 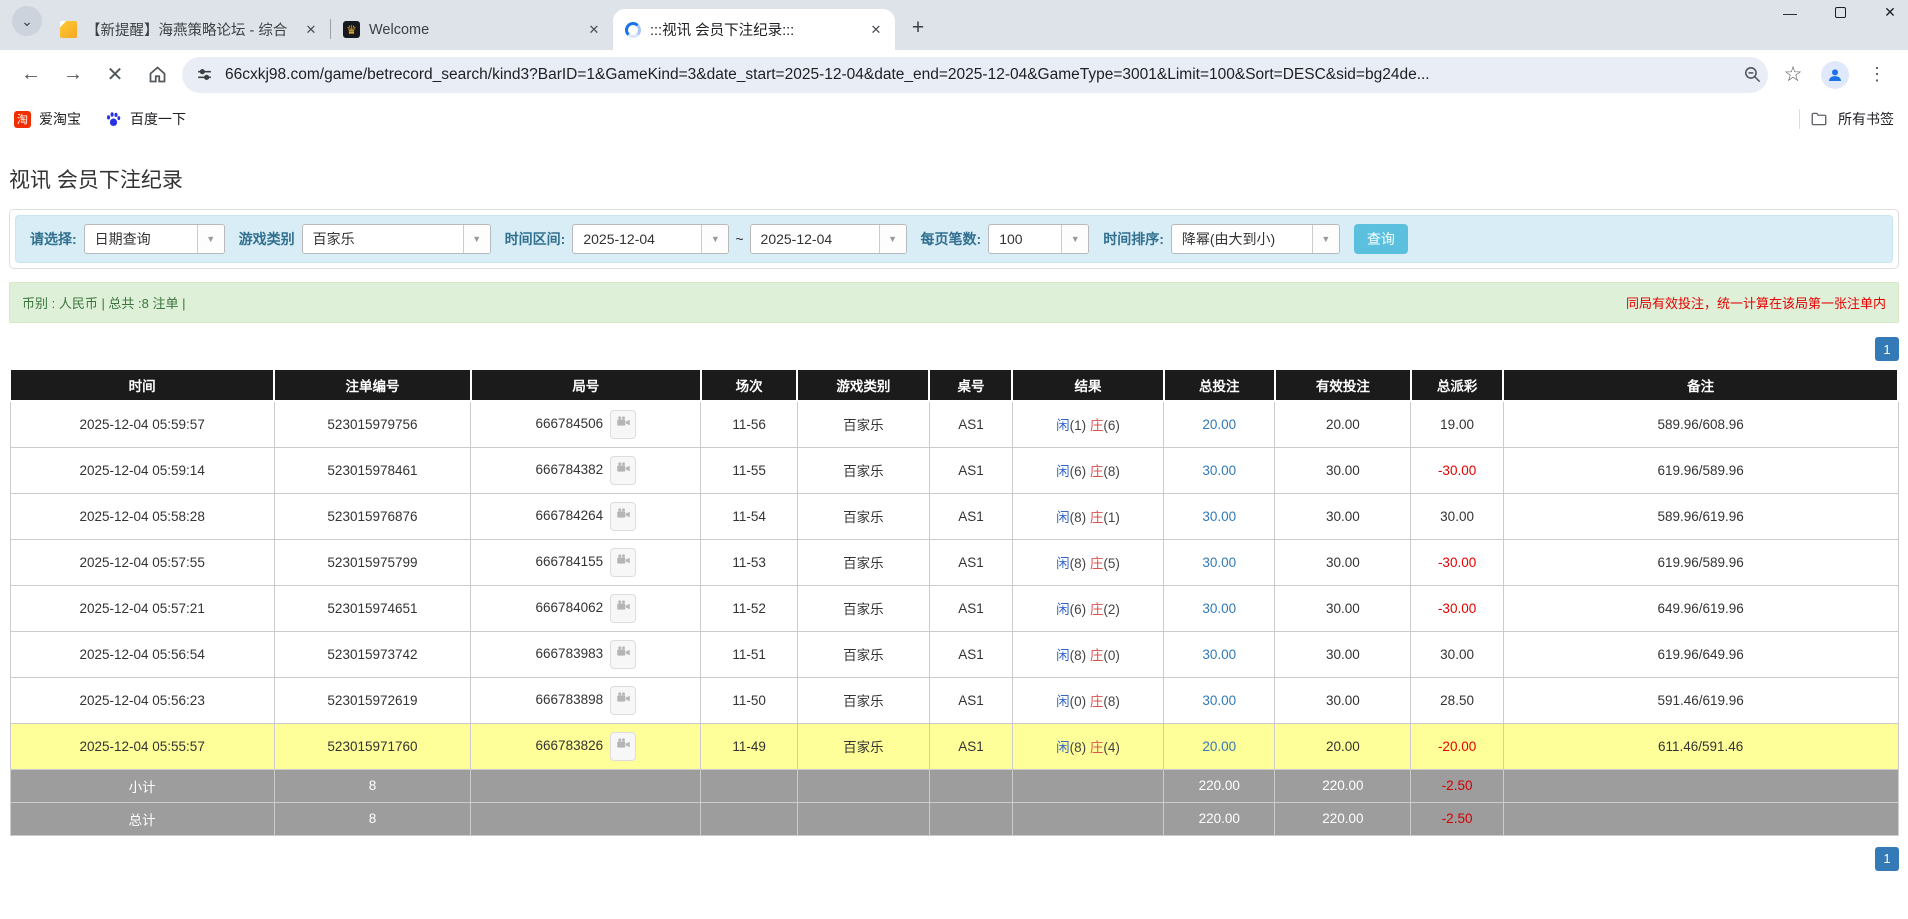 I want to click on game-type-dropdown: 百家乐 ▼, so click(x=396, y=239).